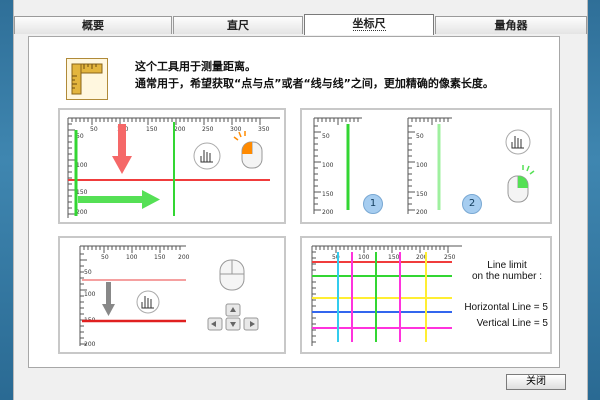 This screenshot has width=600, height=400. I want to click on p4-tick-label: 250, so click(450, 257).